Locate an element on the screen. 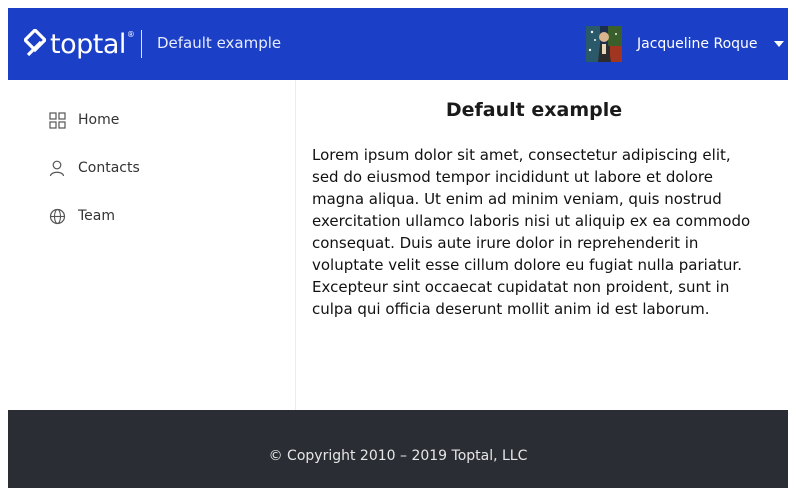 Image resolution: width=796 pixels, height=496 pixels. app-title: Default example is located at coordinates (219, 43).